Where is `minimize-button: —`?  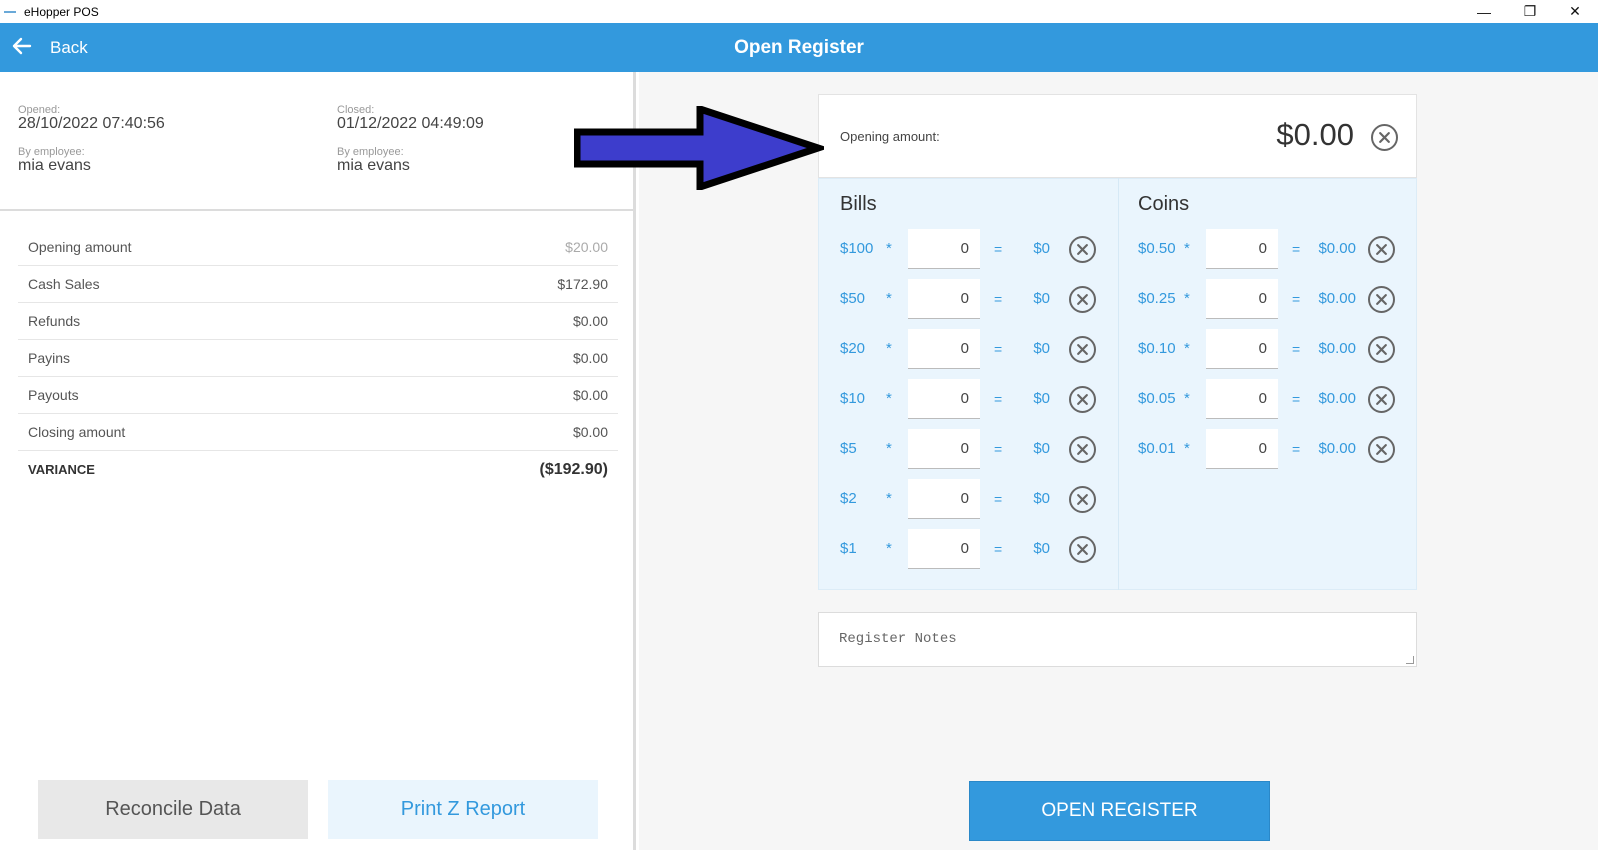
minimize-button: — is located at coordinates (1484, 11).